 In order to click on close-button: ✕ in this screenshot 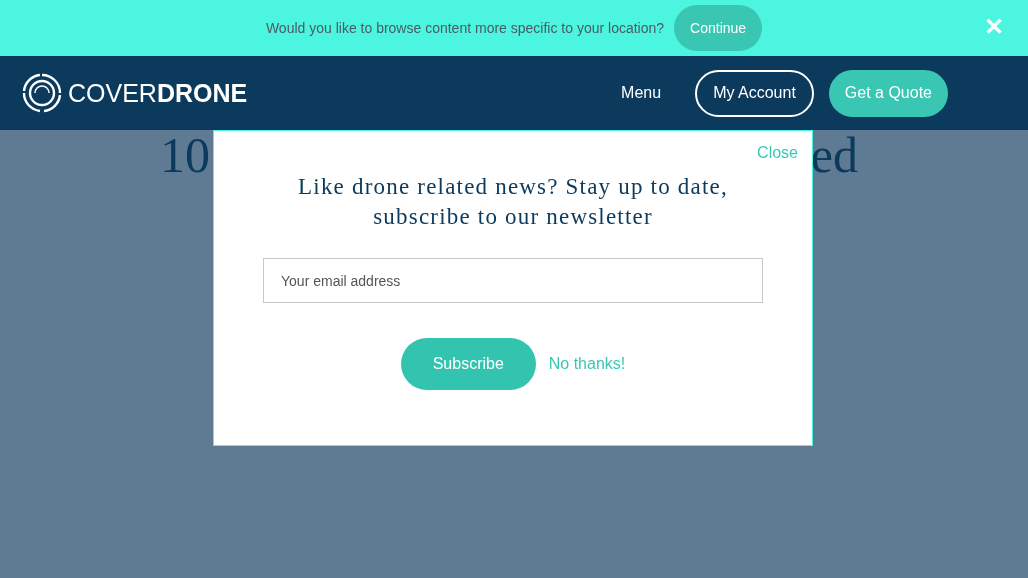, I will do `click(994, 27)`.